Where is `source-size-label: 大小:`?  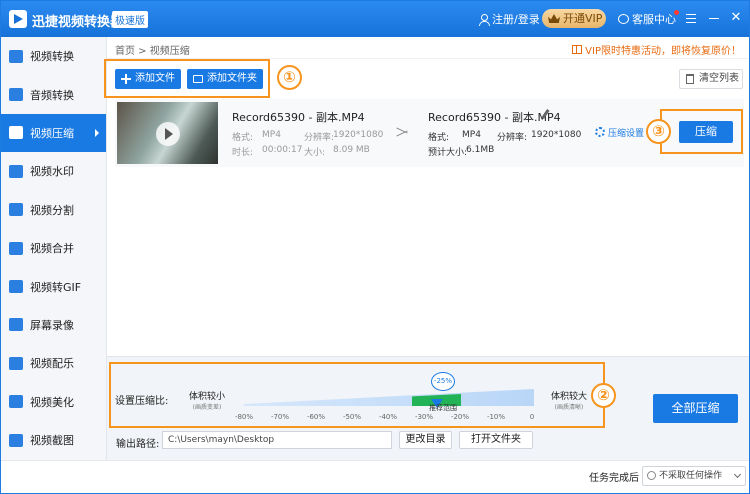
source-size-label: 大小: is located at coordinates (315, 153).